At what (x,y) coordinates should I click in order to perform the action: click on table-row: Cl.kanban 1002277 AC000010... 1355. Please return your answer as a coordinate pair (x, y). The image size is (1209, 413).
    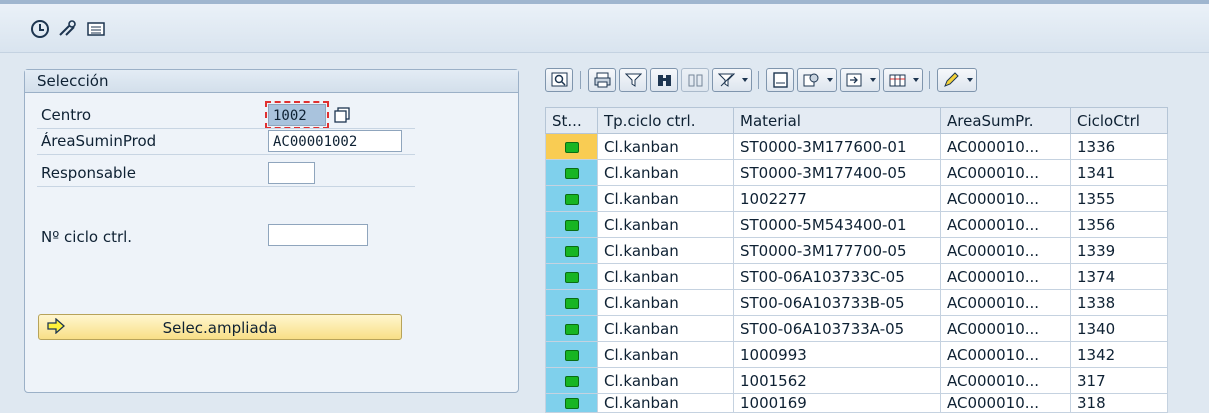
    Looking at the image, I should click on (856, 198).